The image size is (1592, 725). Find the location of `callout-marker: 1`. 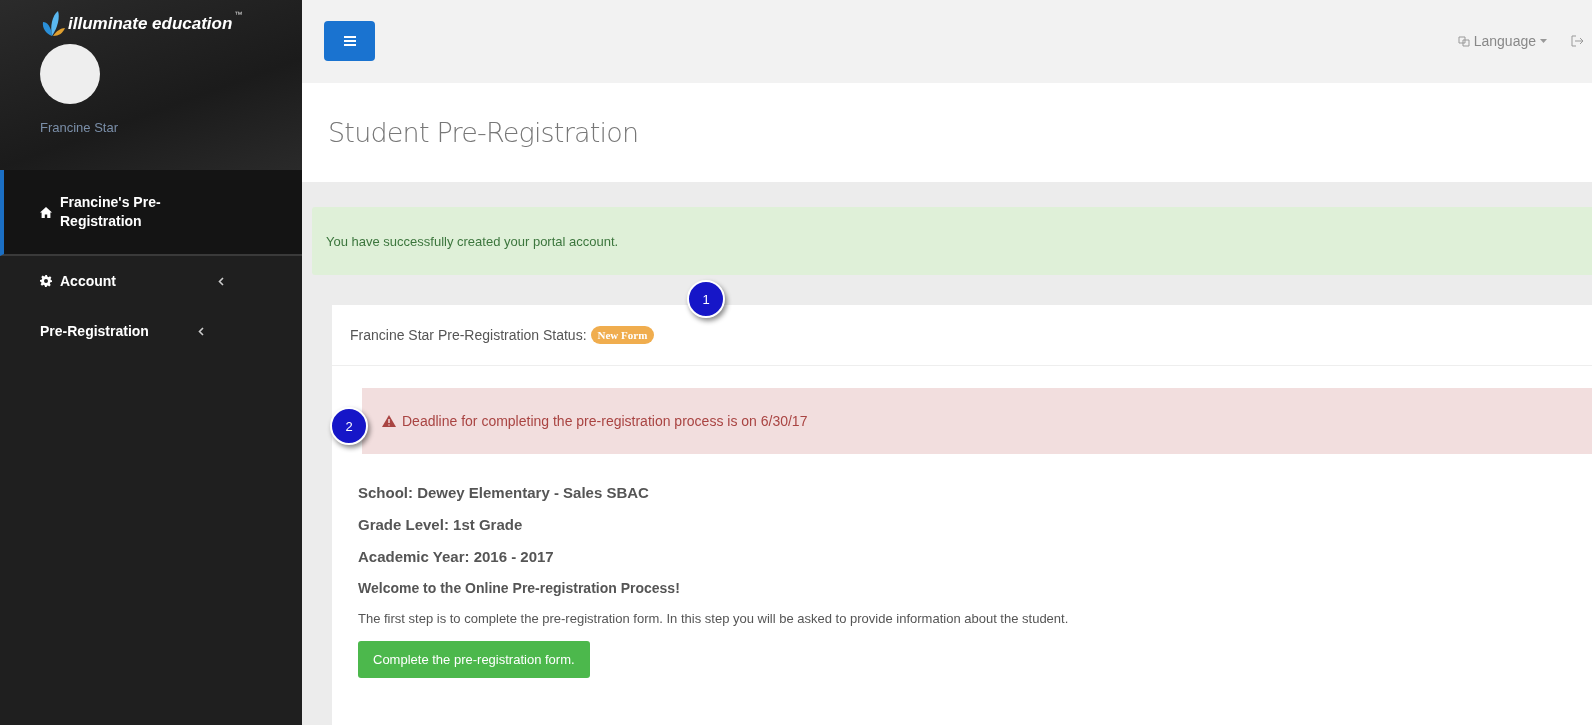

callout-marker: 1 is located at coordinates (706, 299).